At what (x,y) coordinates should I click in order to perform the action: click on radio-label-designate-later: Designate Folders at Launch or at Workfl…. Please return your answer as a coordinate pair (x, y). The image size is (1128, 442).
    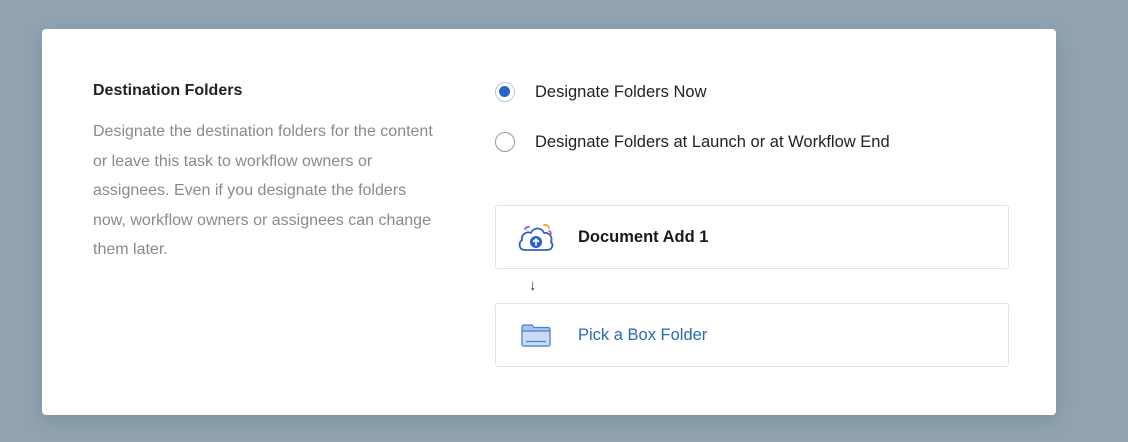
    Looking at the image, I should click on (712, 141).